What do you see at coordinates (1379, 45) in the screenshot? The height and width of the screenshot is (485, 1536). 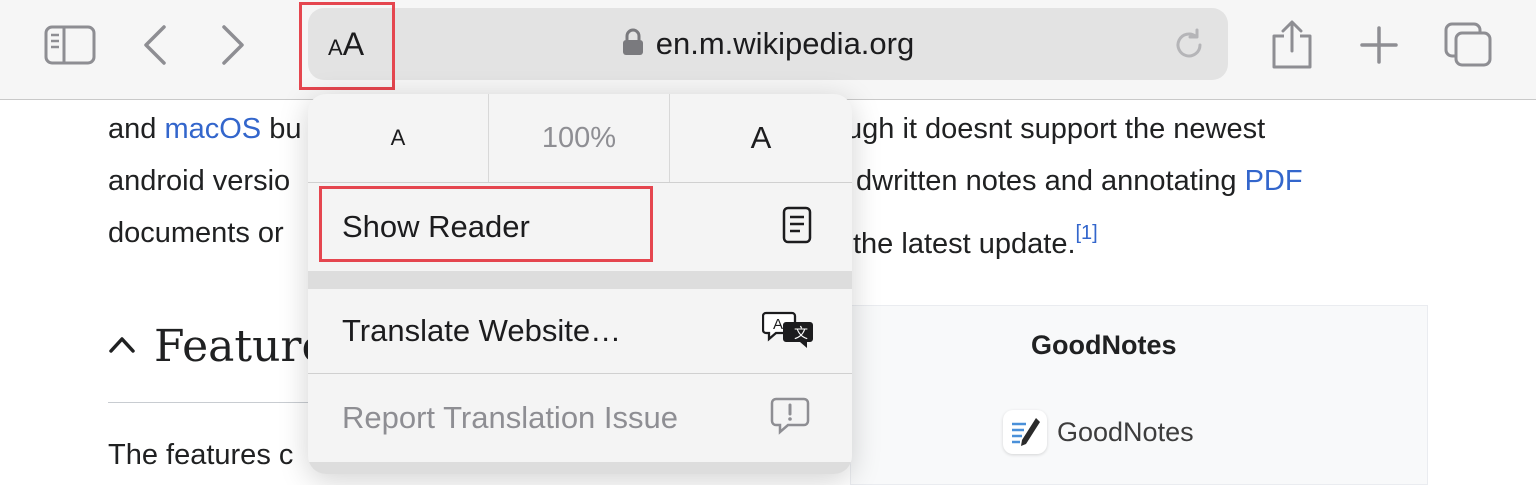 I see `plus-icon` at bounding box center [1379, 45].